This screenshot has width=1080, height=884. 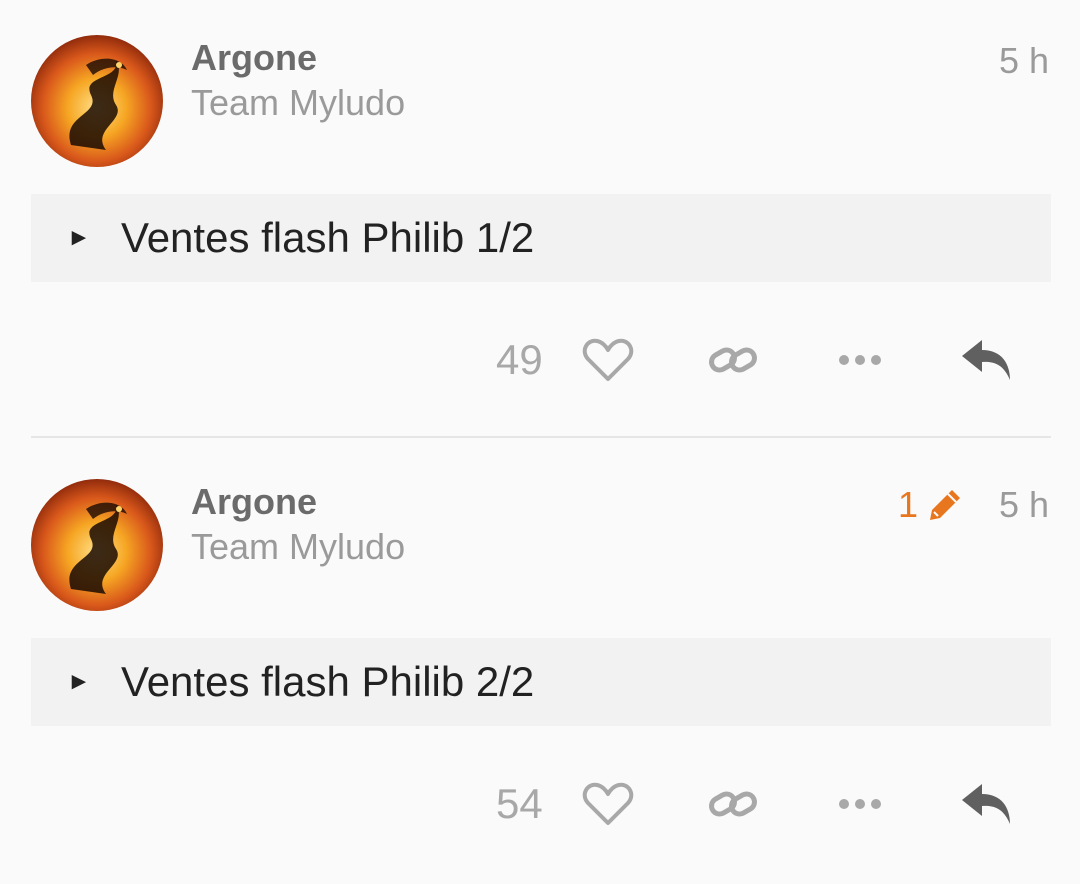 What do you see at coordinates (328, 681) in the screenshot?
I see `details-summary: Ventes flash Philib 2/2` at bounding box center [328, 681].